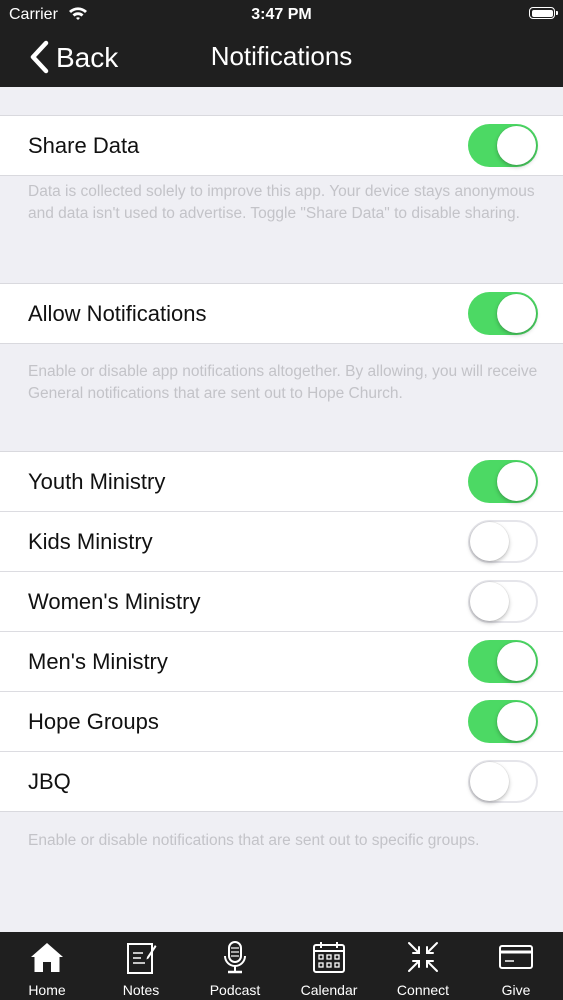  What do you see at coordinates (329, 958) in the screenshot?
I see `calendar-icon` at bounding box center [329, 958].